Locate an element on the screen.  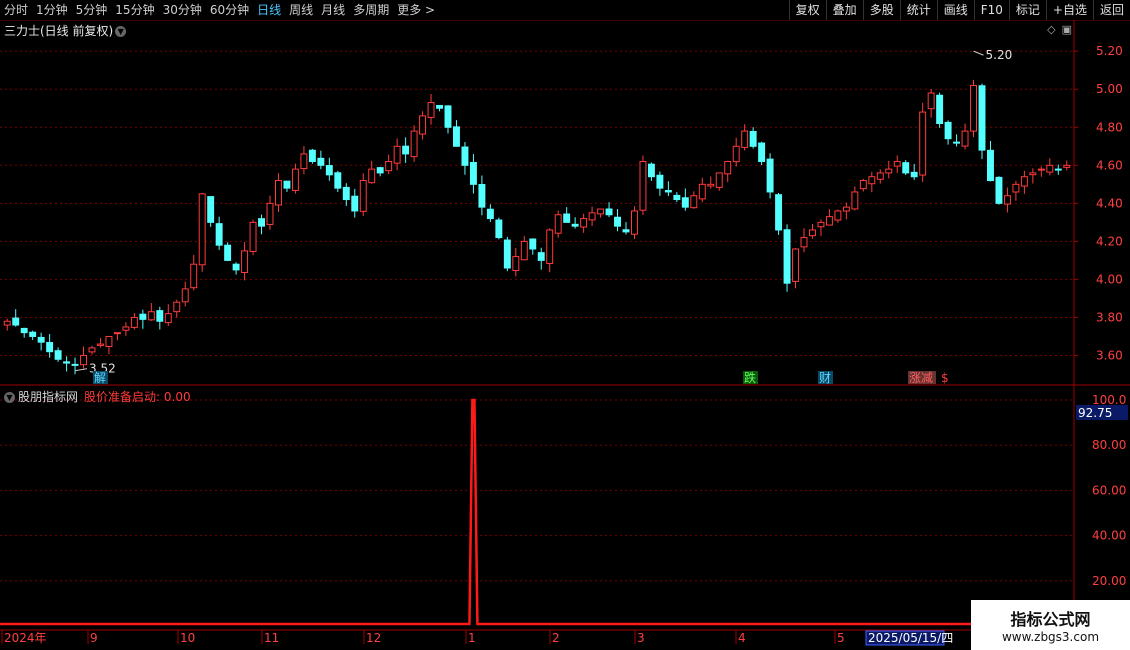
event-marker: $ is located at coordinates (945, 378).